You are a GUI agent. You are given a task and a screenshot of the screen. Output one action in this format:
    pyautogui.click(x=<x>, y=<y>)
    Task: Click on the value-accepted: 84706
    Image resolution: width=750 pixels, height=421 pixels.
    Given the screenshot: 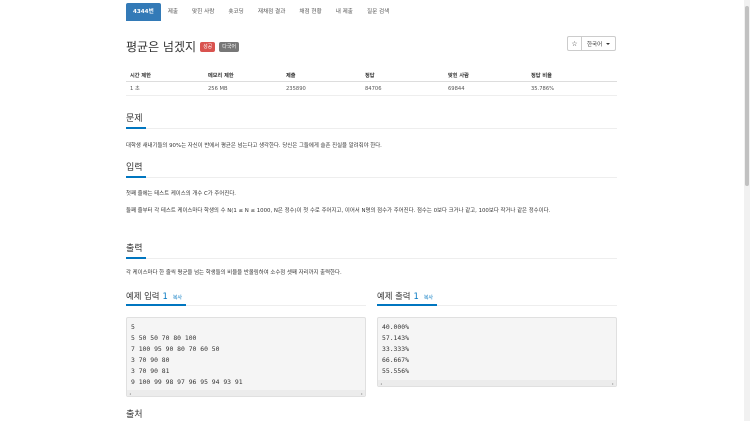 What is the action you would take?
    pyautogui.click(x=373, y=88)
    